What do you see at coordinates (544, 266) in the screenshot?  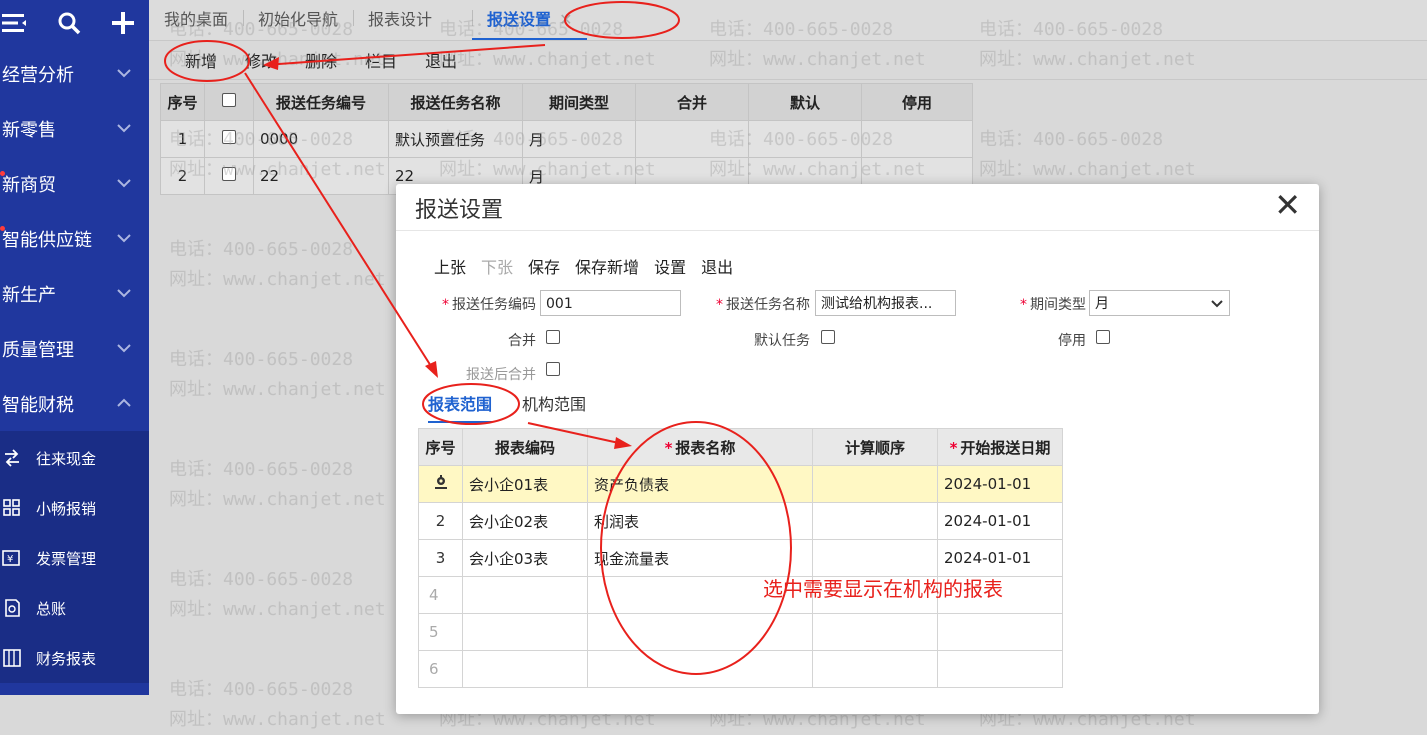 I see `dialog-toolbar-button: 保存` at bounding box center [544, 266].